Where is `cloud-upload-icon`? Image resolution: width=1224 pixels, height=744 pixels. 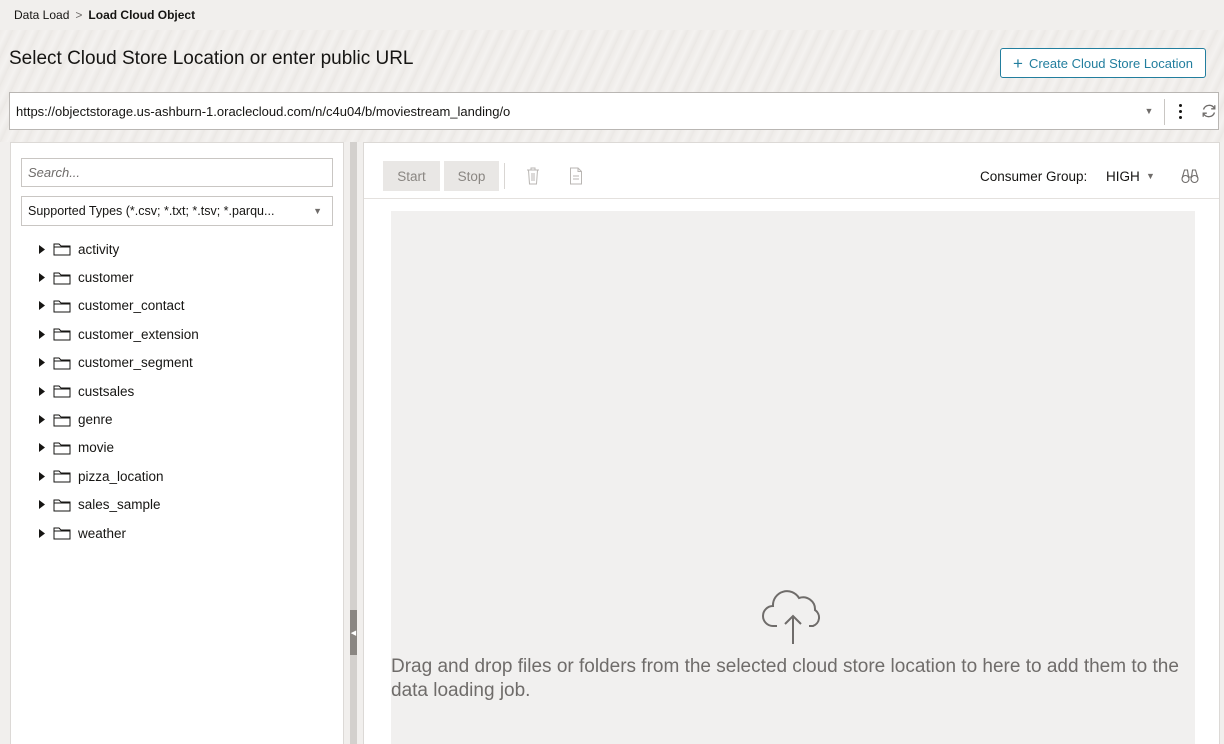 cloud-upload-icon is located at coordinates (791, 617).